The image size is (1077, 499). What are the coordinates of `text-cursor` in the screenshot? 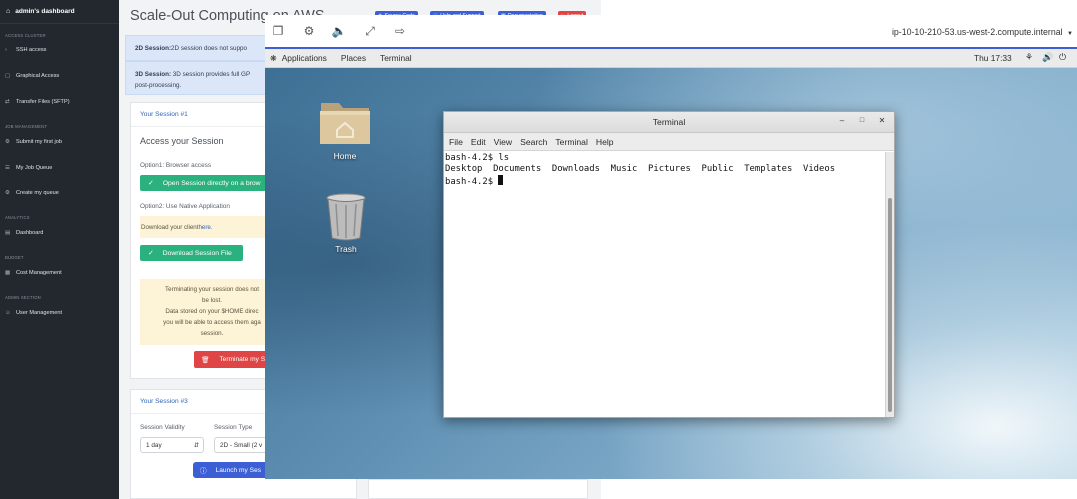 It's located at (501, 180).